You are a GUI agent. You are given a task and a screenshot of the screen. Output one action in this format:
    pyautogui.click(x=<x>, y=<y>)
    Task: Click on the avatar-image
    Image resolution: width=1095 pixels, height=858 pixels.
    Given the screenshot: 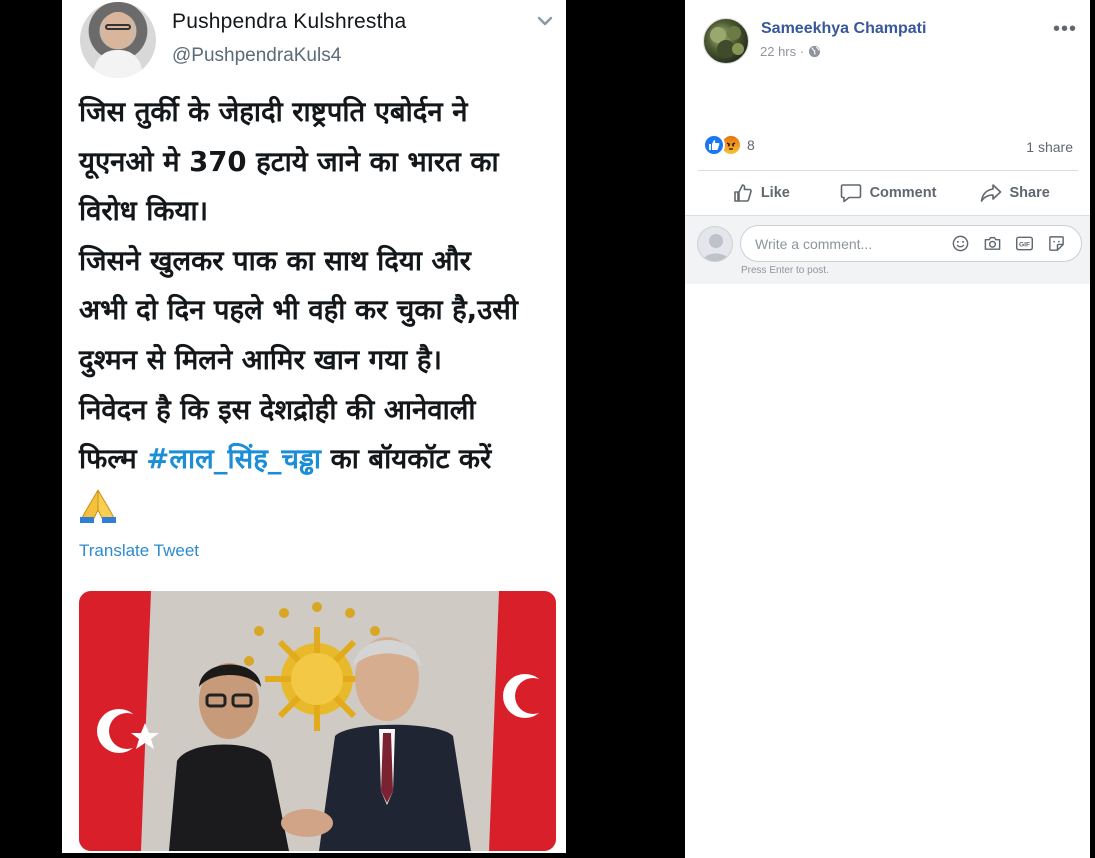 What is the action you would take?
    pyautogui.click(x=727, y=42)
    